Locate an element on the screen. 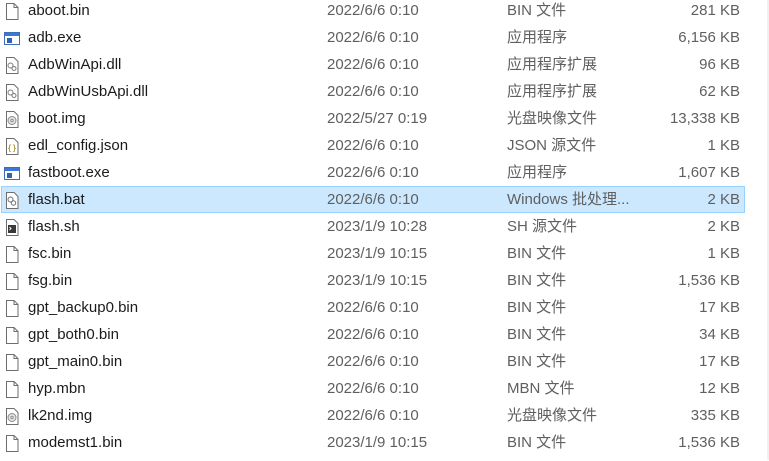 The height and width of the screenshot is (461, 769). file-name: modemst1.bin is located at coordinates (75, 442).